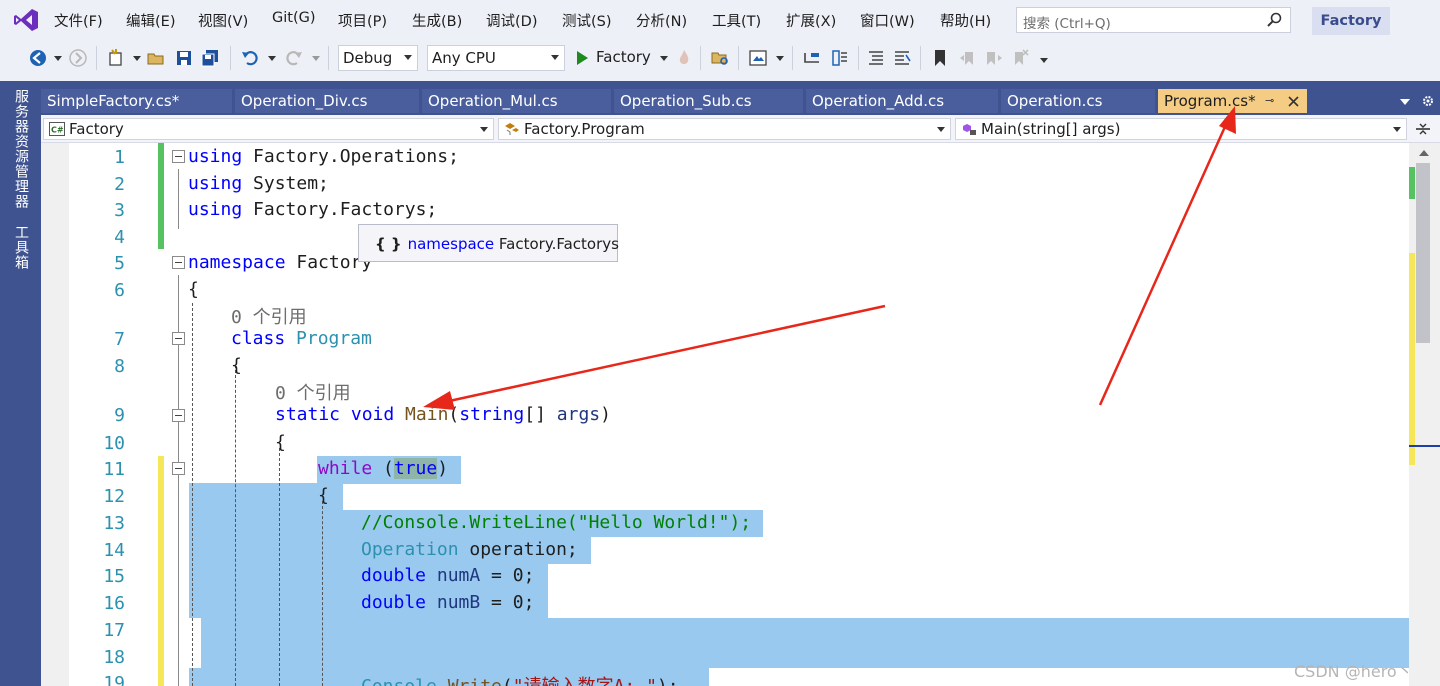 The image size is (1440, 686). What do you see at coordinates (1044, 60) in the screenshot?
I see `toolbar-overflow-icon` at bounding box center [1044, 60].